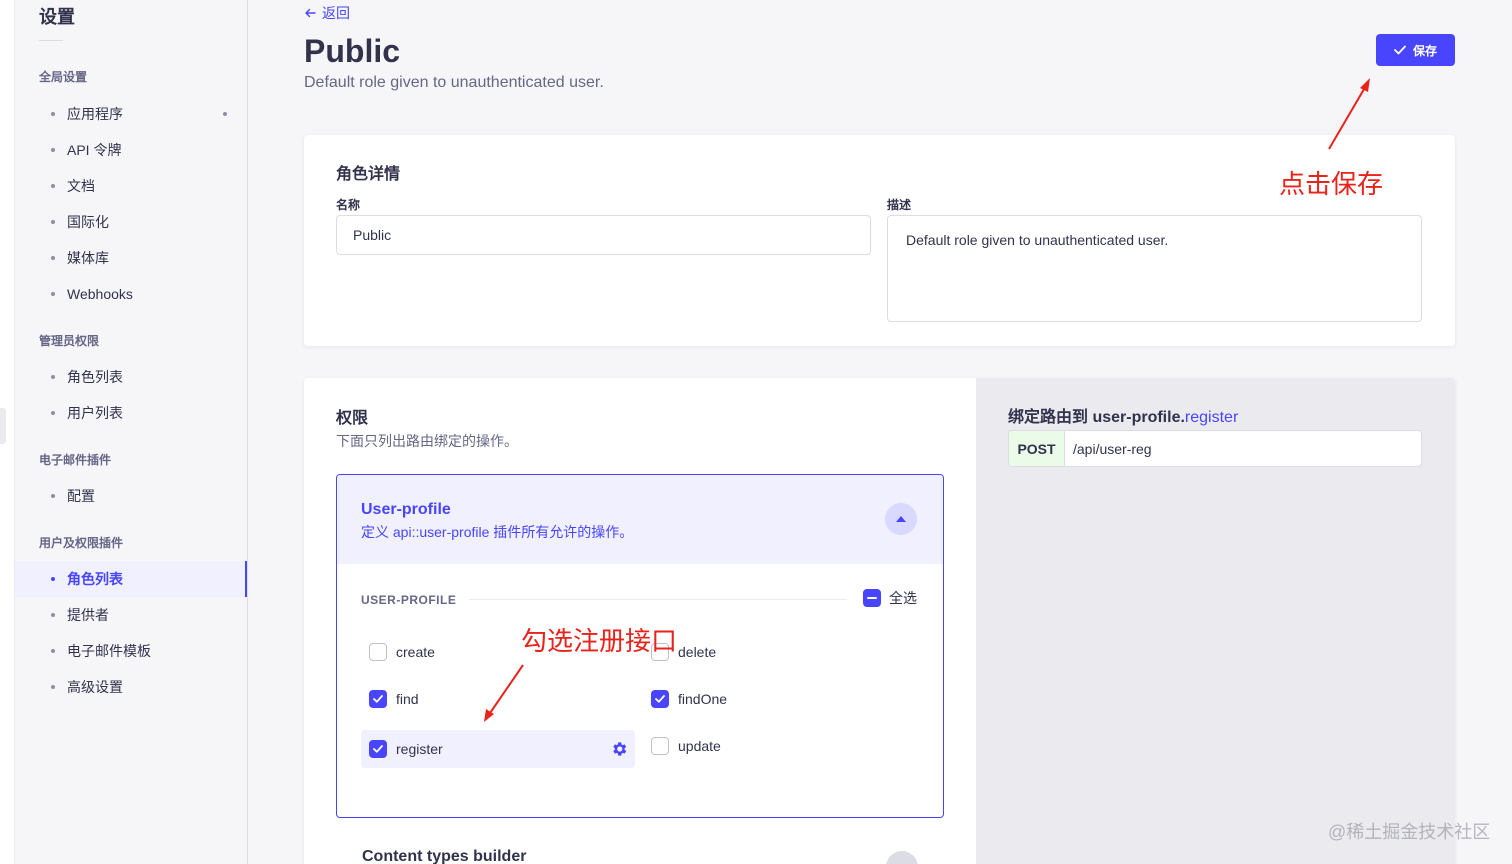 This screenshot has width=1512, height=864. What do you see at coordinates (872, 598) in the screenshot?
I see `indeterminate-checkbox-icon` at bounding box center [872, 598].